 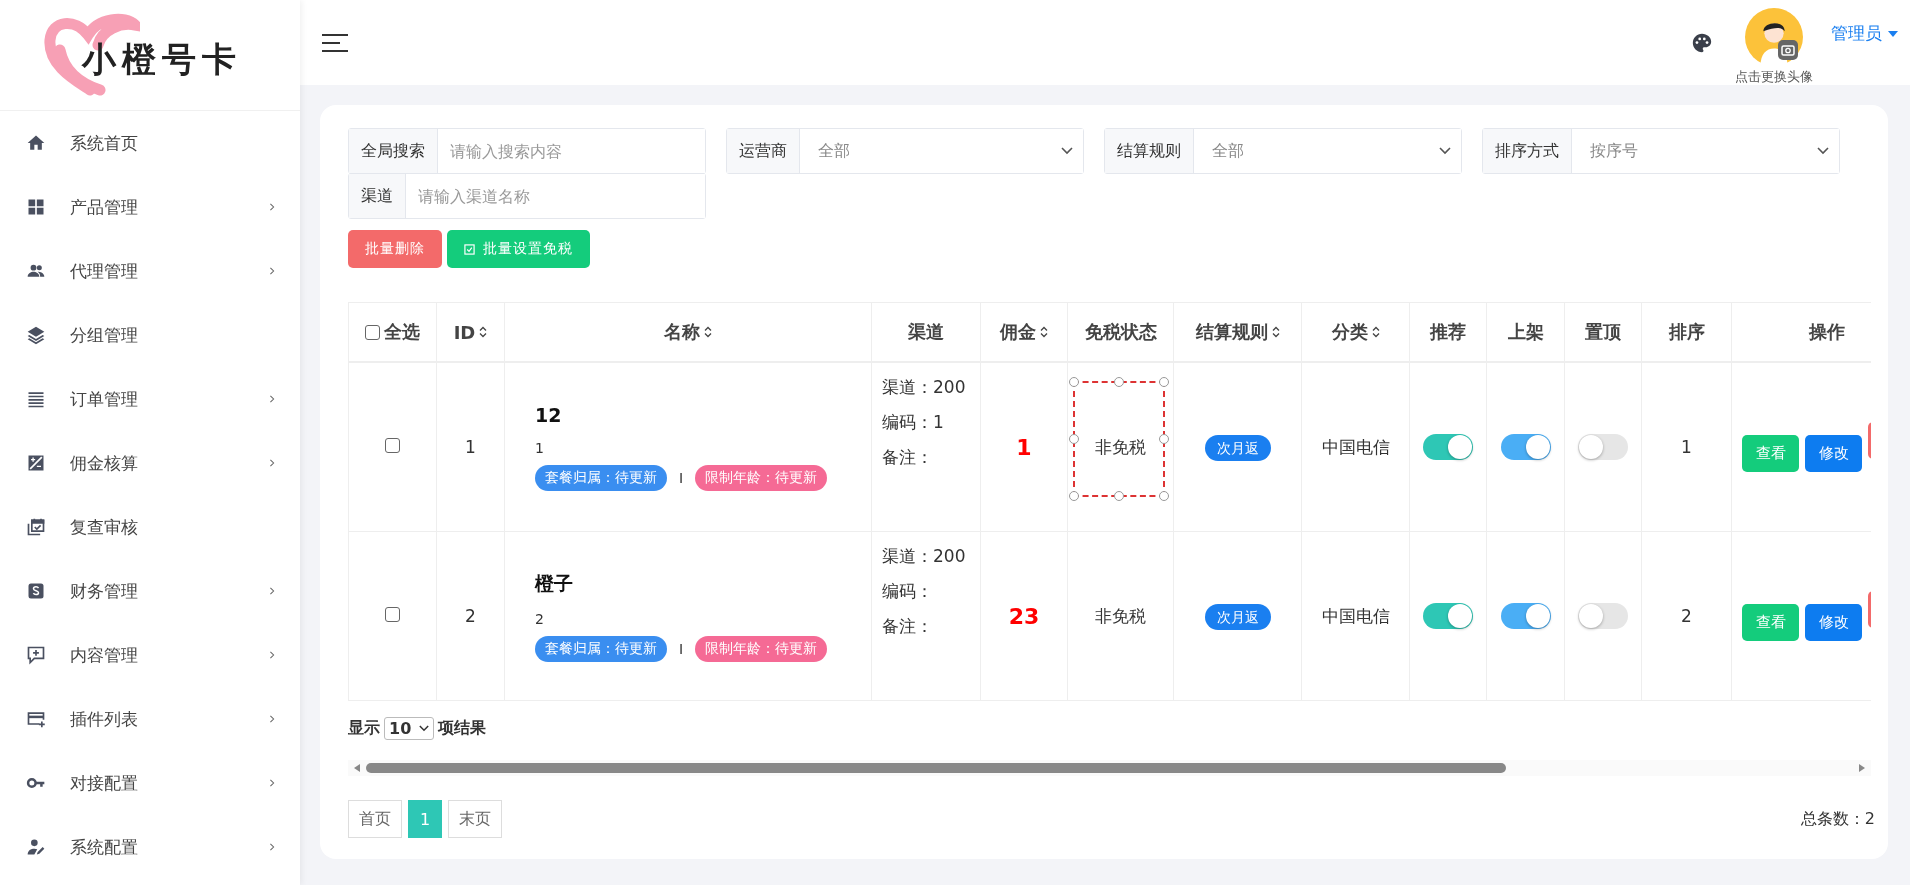 I want to click on sidebar-item: 系统首页, so click(x=150, y=143).